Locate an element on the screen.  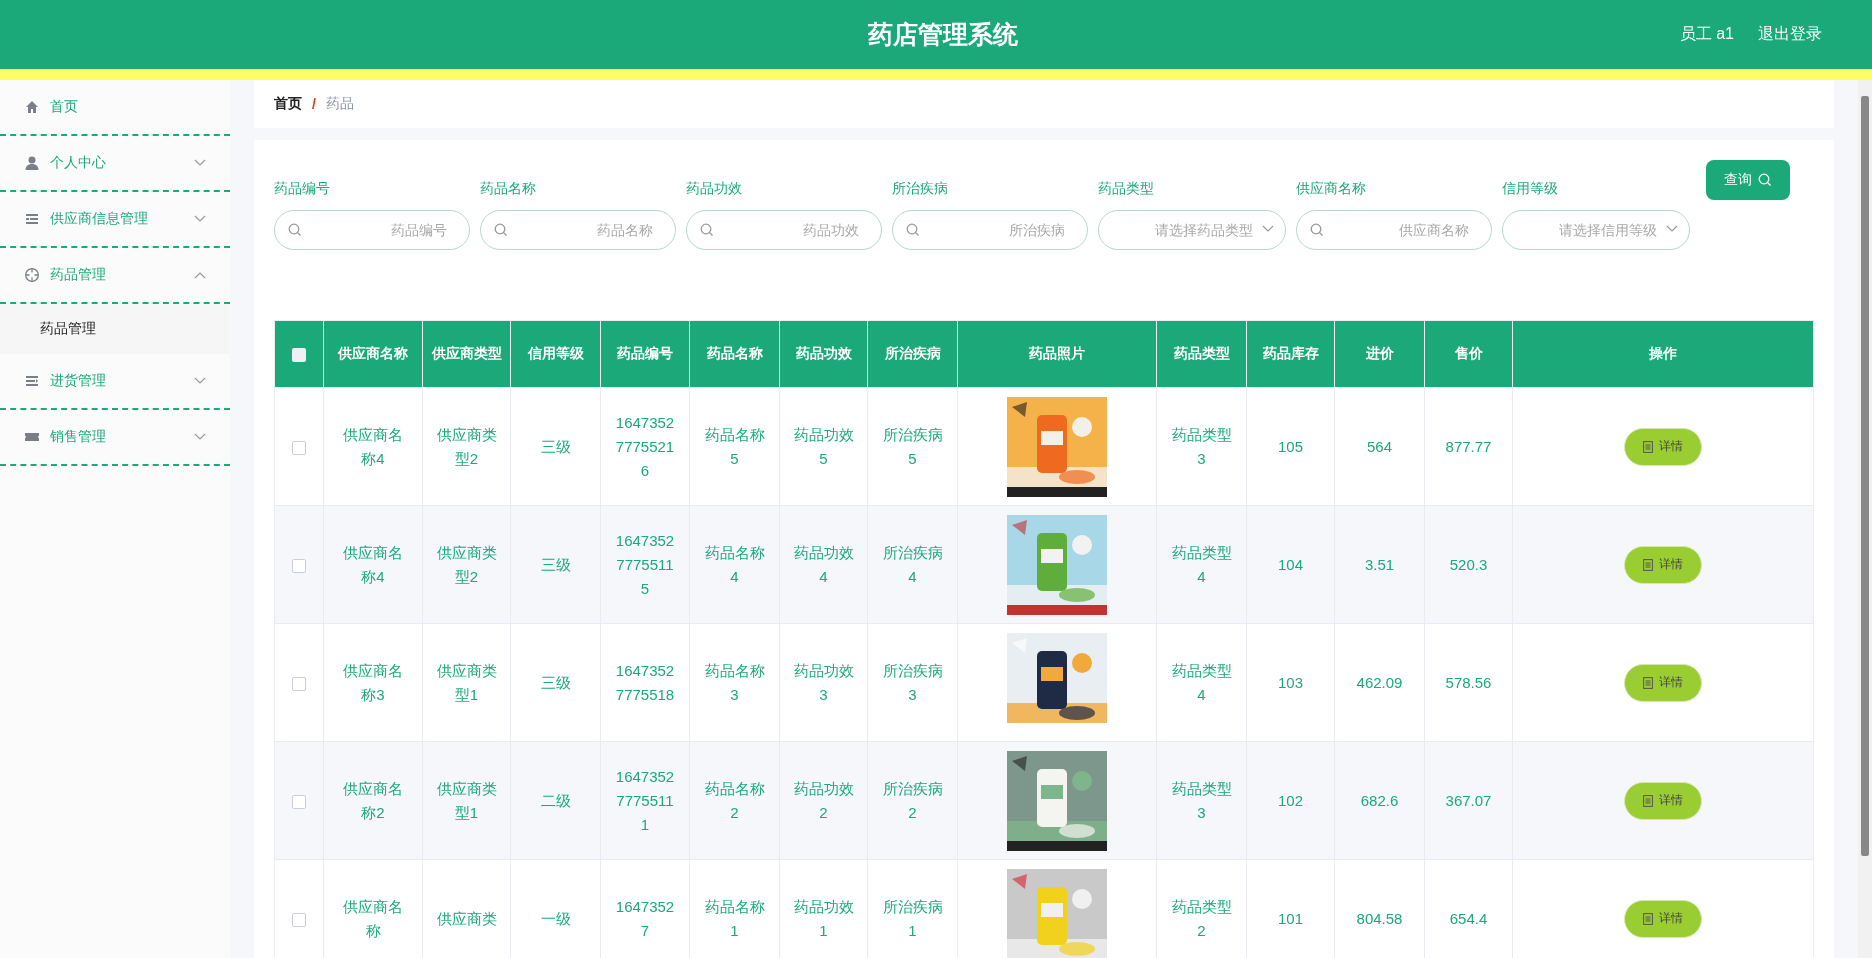
column-header: 售价 is located at coordinates (1468, 354).